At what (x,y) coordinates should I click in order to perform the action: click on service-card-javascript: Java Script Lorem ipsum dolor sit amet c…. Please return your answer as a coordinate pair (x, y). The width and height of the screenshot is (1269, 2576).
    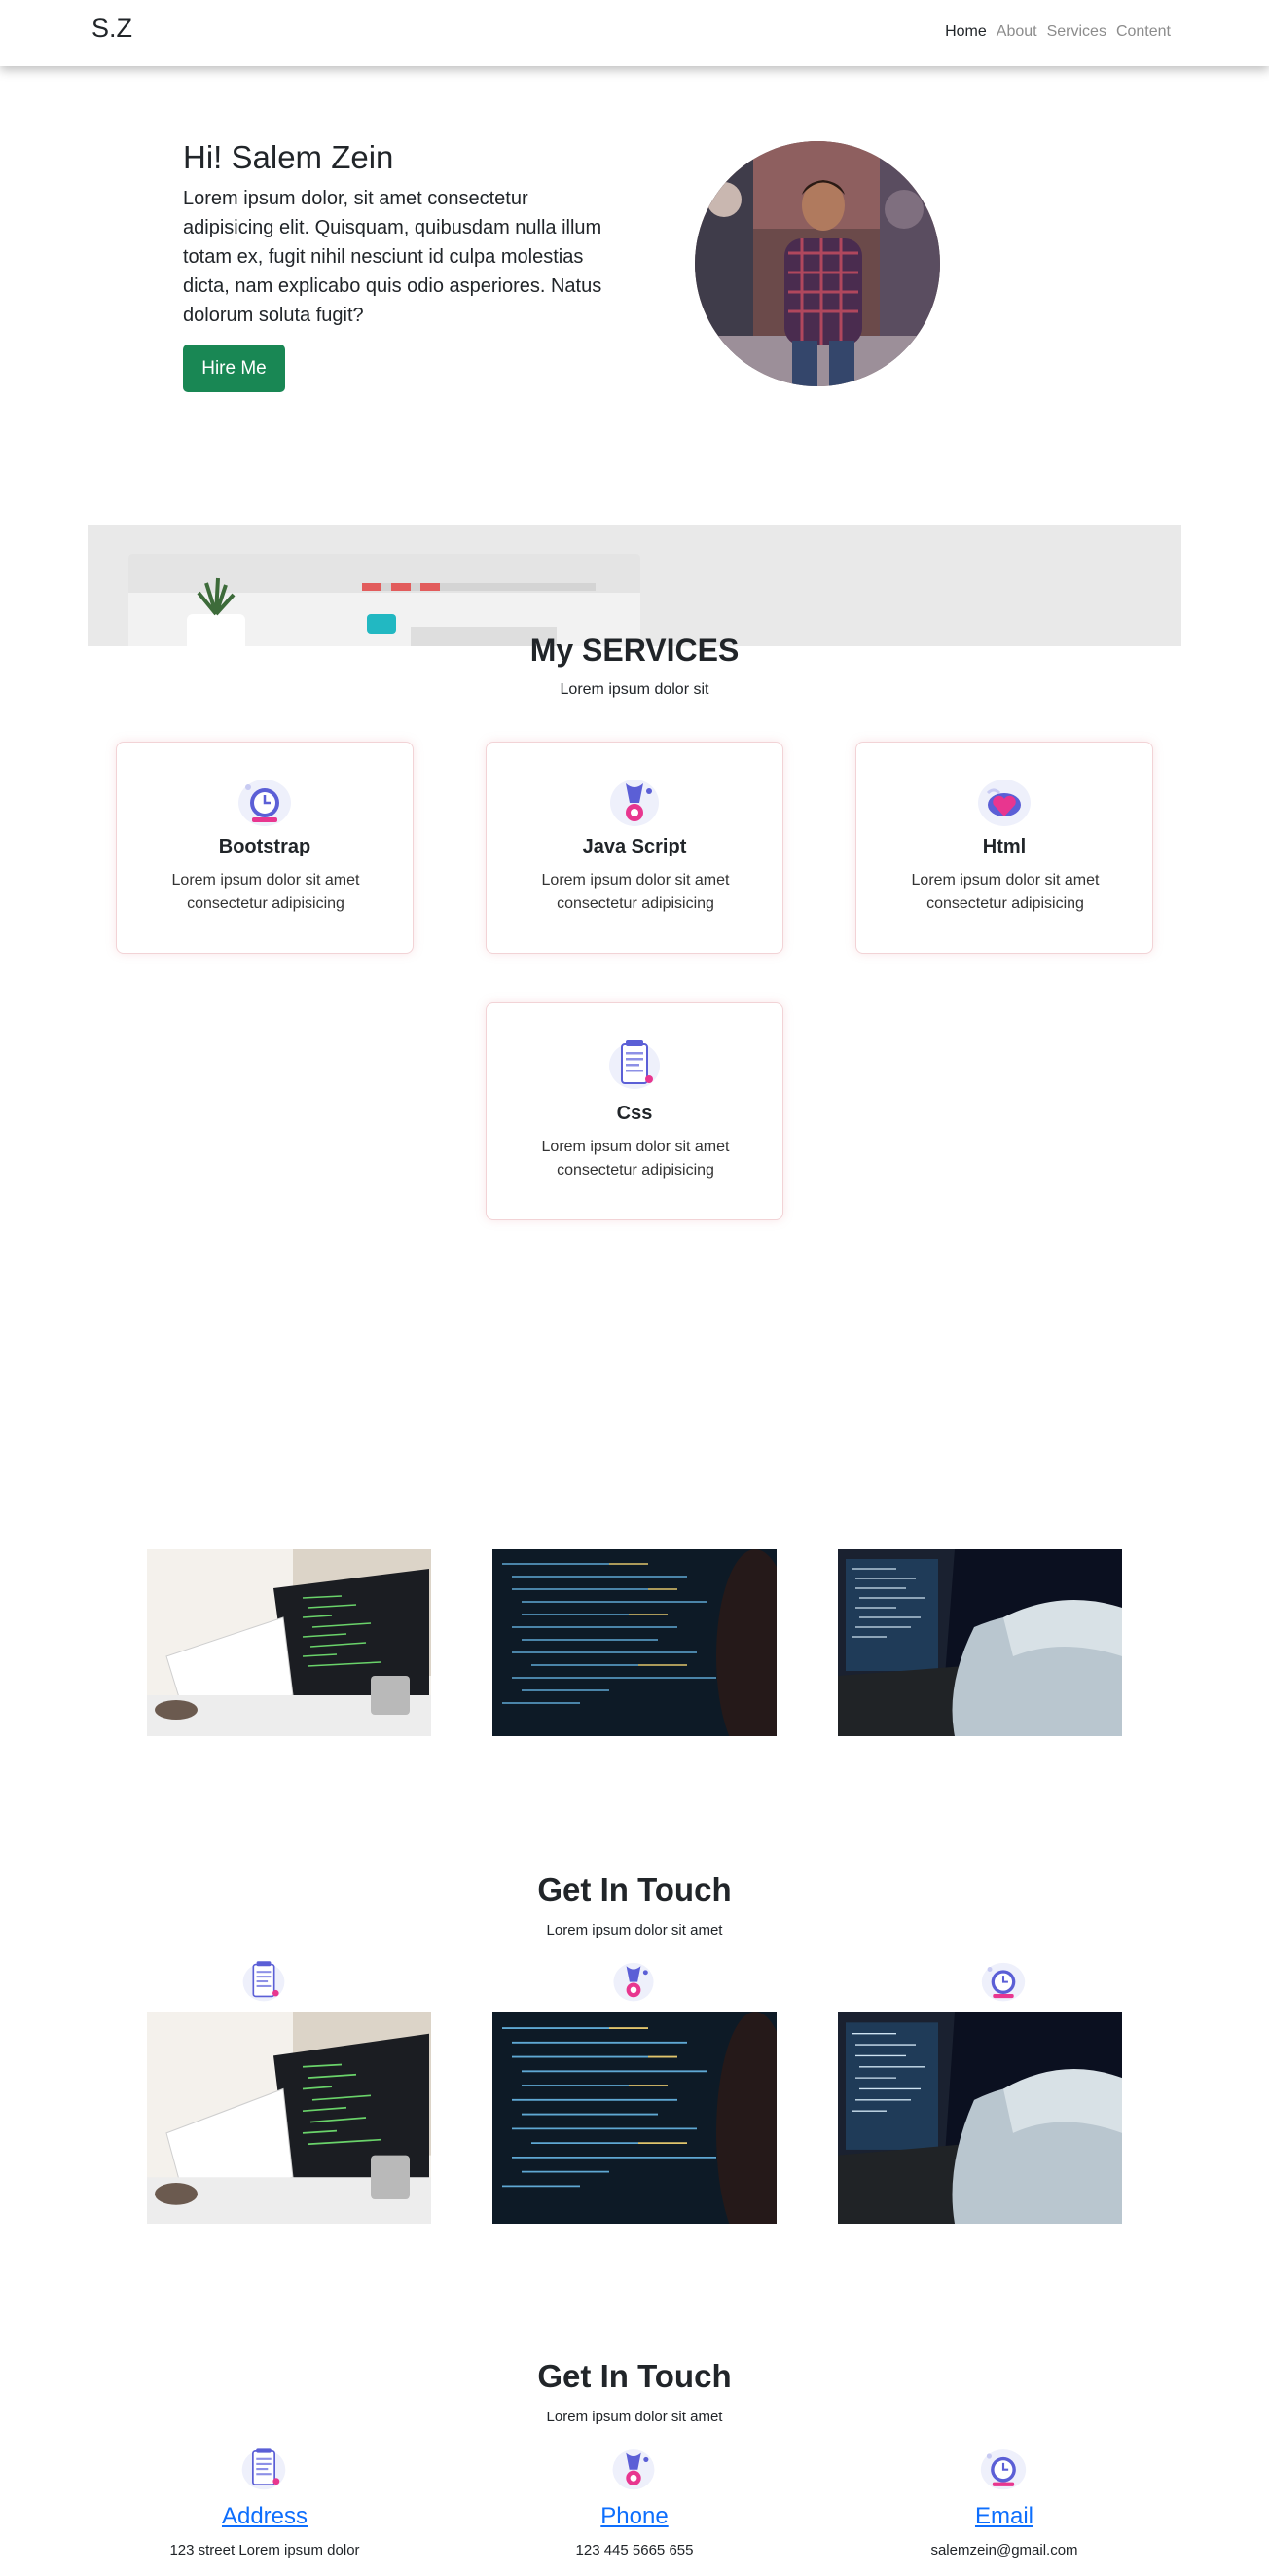
    Looking at the image, I should click on (634, 848).